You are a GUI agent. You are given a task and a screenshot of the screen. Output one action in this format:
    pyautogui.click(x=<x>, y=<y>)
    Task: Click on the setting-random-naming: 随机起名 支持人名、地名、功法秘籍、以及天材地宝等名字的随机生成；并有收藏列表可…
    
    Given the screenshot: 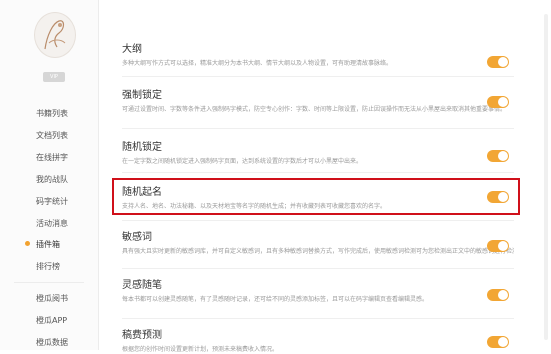 What is the action you would take?
    pyautogui.click(x=318, y=197)
    